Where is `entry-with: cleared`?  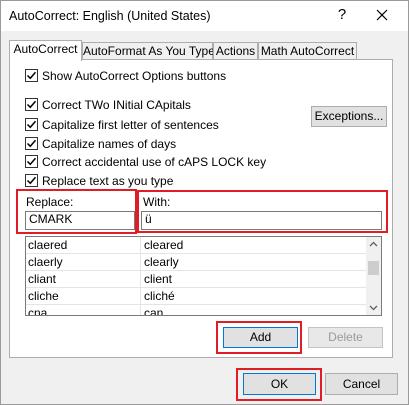 entry-with: cleared is located at coordinates (164, 245).